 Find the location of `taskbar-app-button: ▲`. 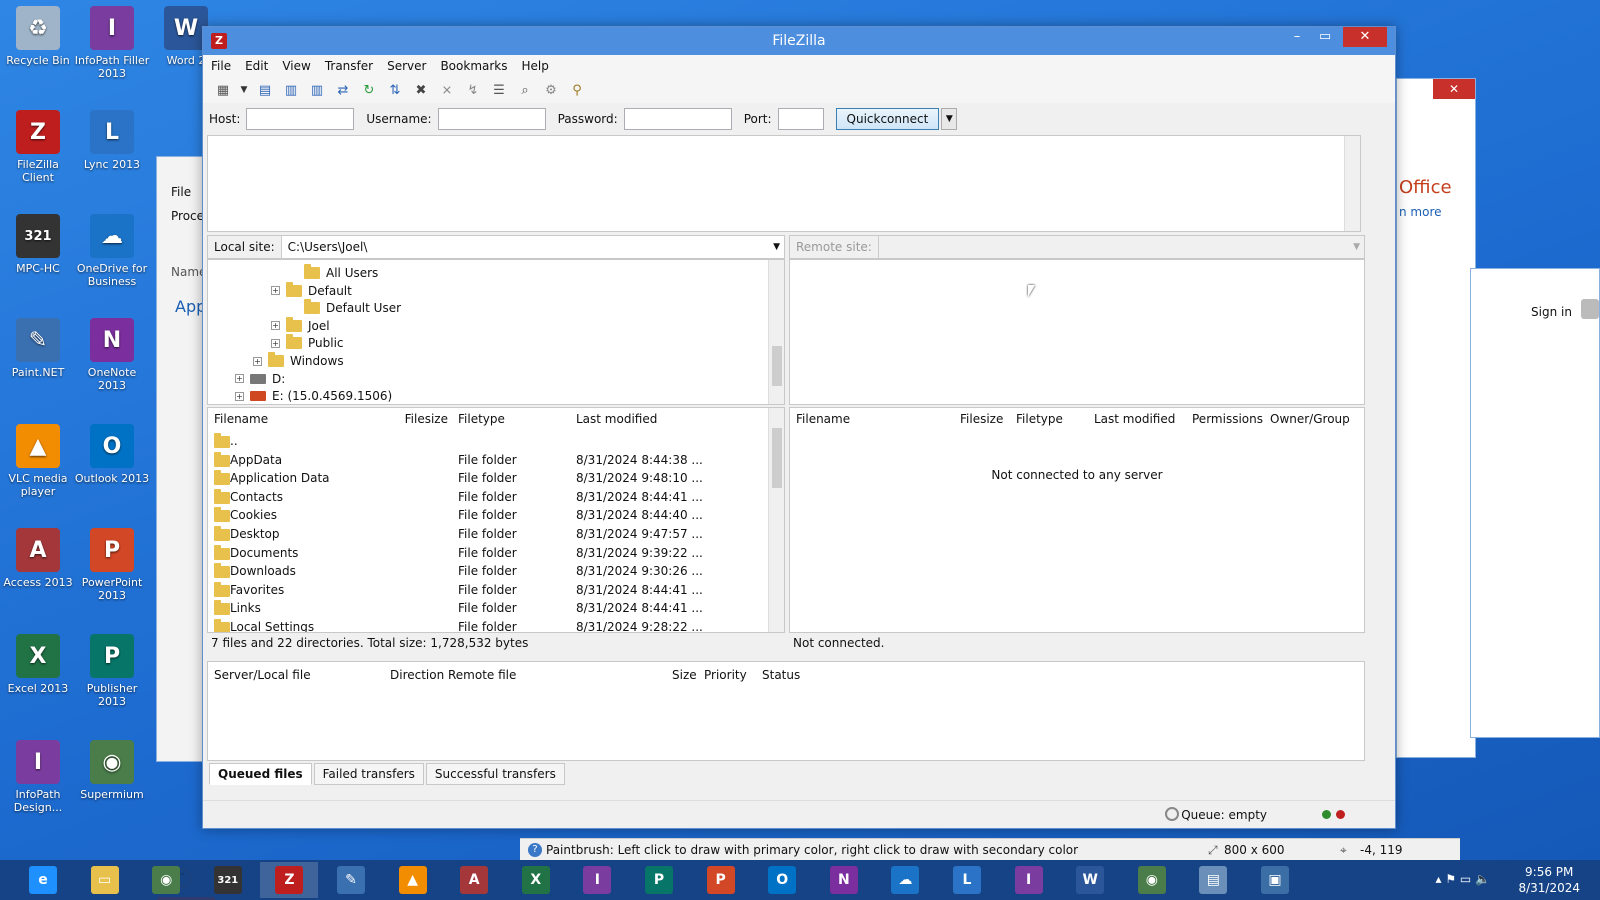

taskbar-app-button: ▲ is located at coordinates (413, 880).